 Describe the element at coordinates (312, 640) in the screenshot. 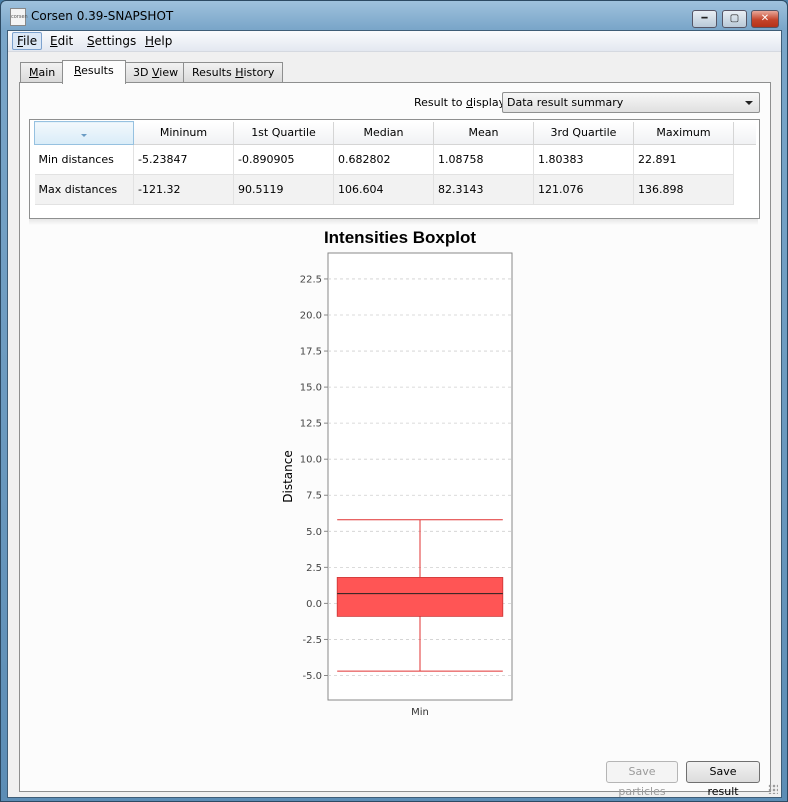

I see `y-tick-label: -2.5` at that location.